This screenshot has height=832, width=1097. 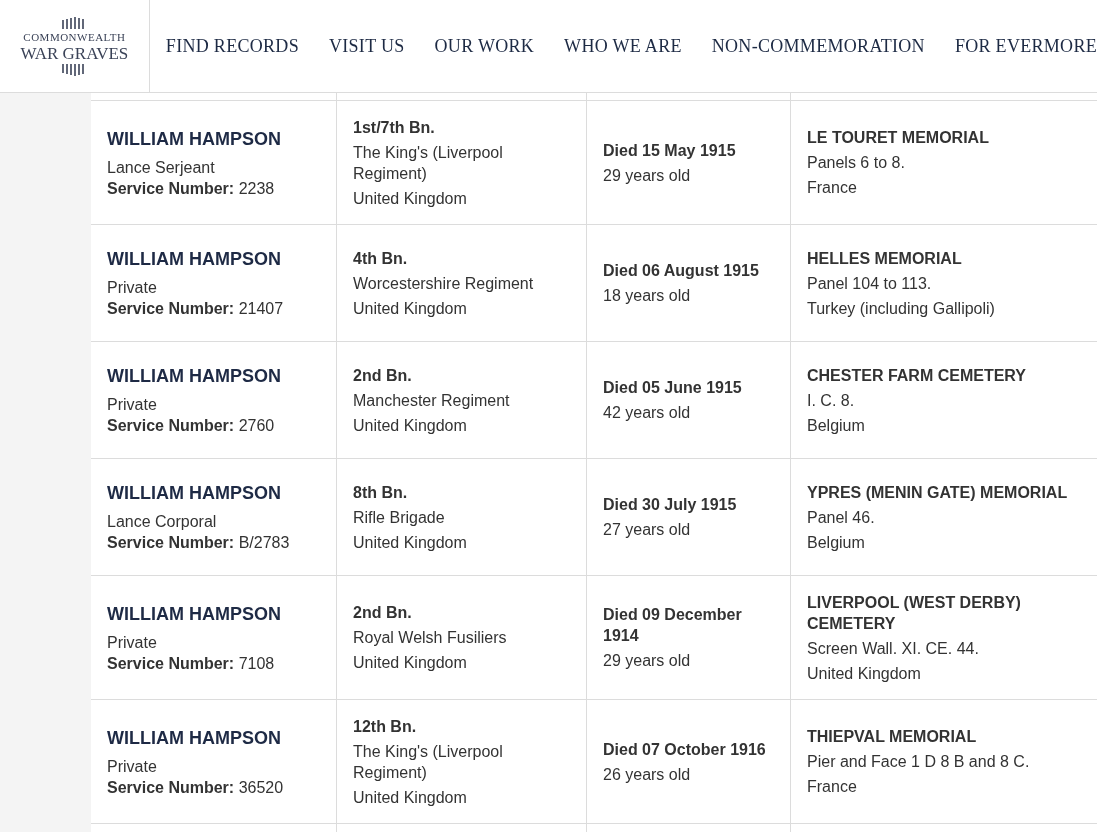 What do you see at coordinates (444, 283) in the screenshot?
I see `regiment-text: Worcestershire Regiment` at bounding box center [444, 283].